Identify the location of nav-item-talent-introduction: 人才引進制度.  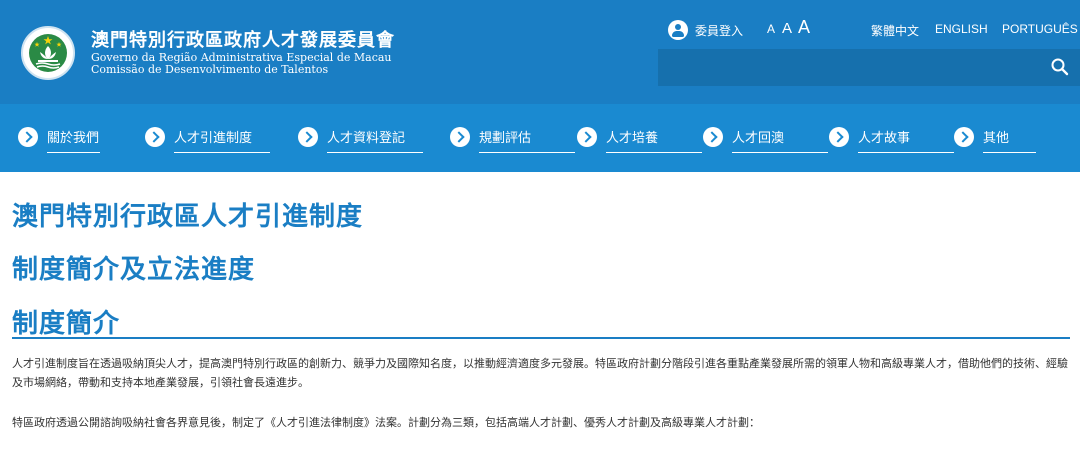
(207, 137).